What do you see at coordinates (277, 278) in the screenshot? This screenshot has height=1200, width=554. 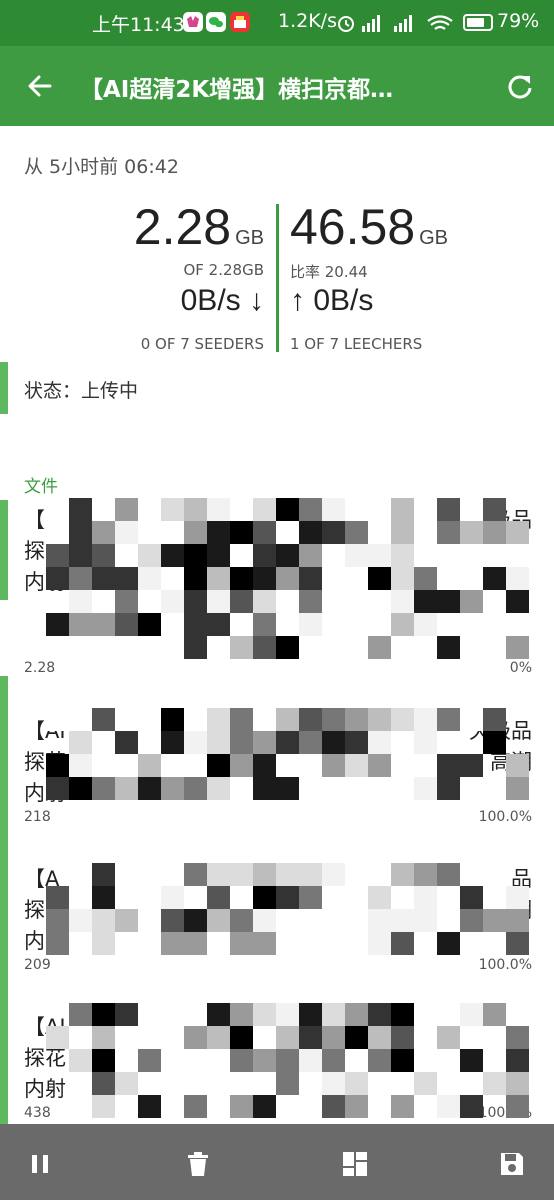 I see `stats-divider` at bounding box center [277, 278].